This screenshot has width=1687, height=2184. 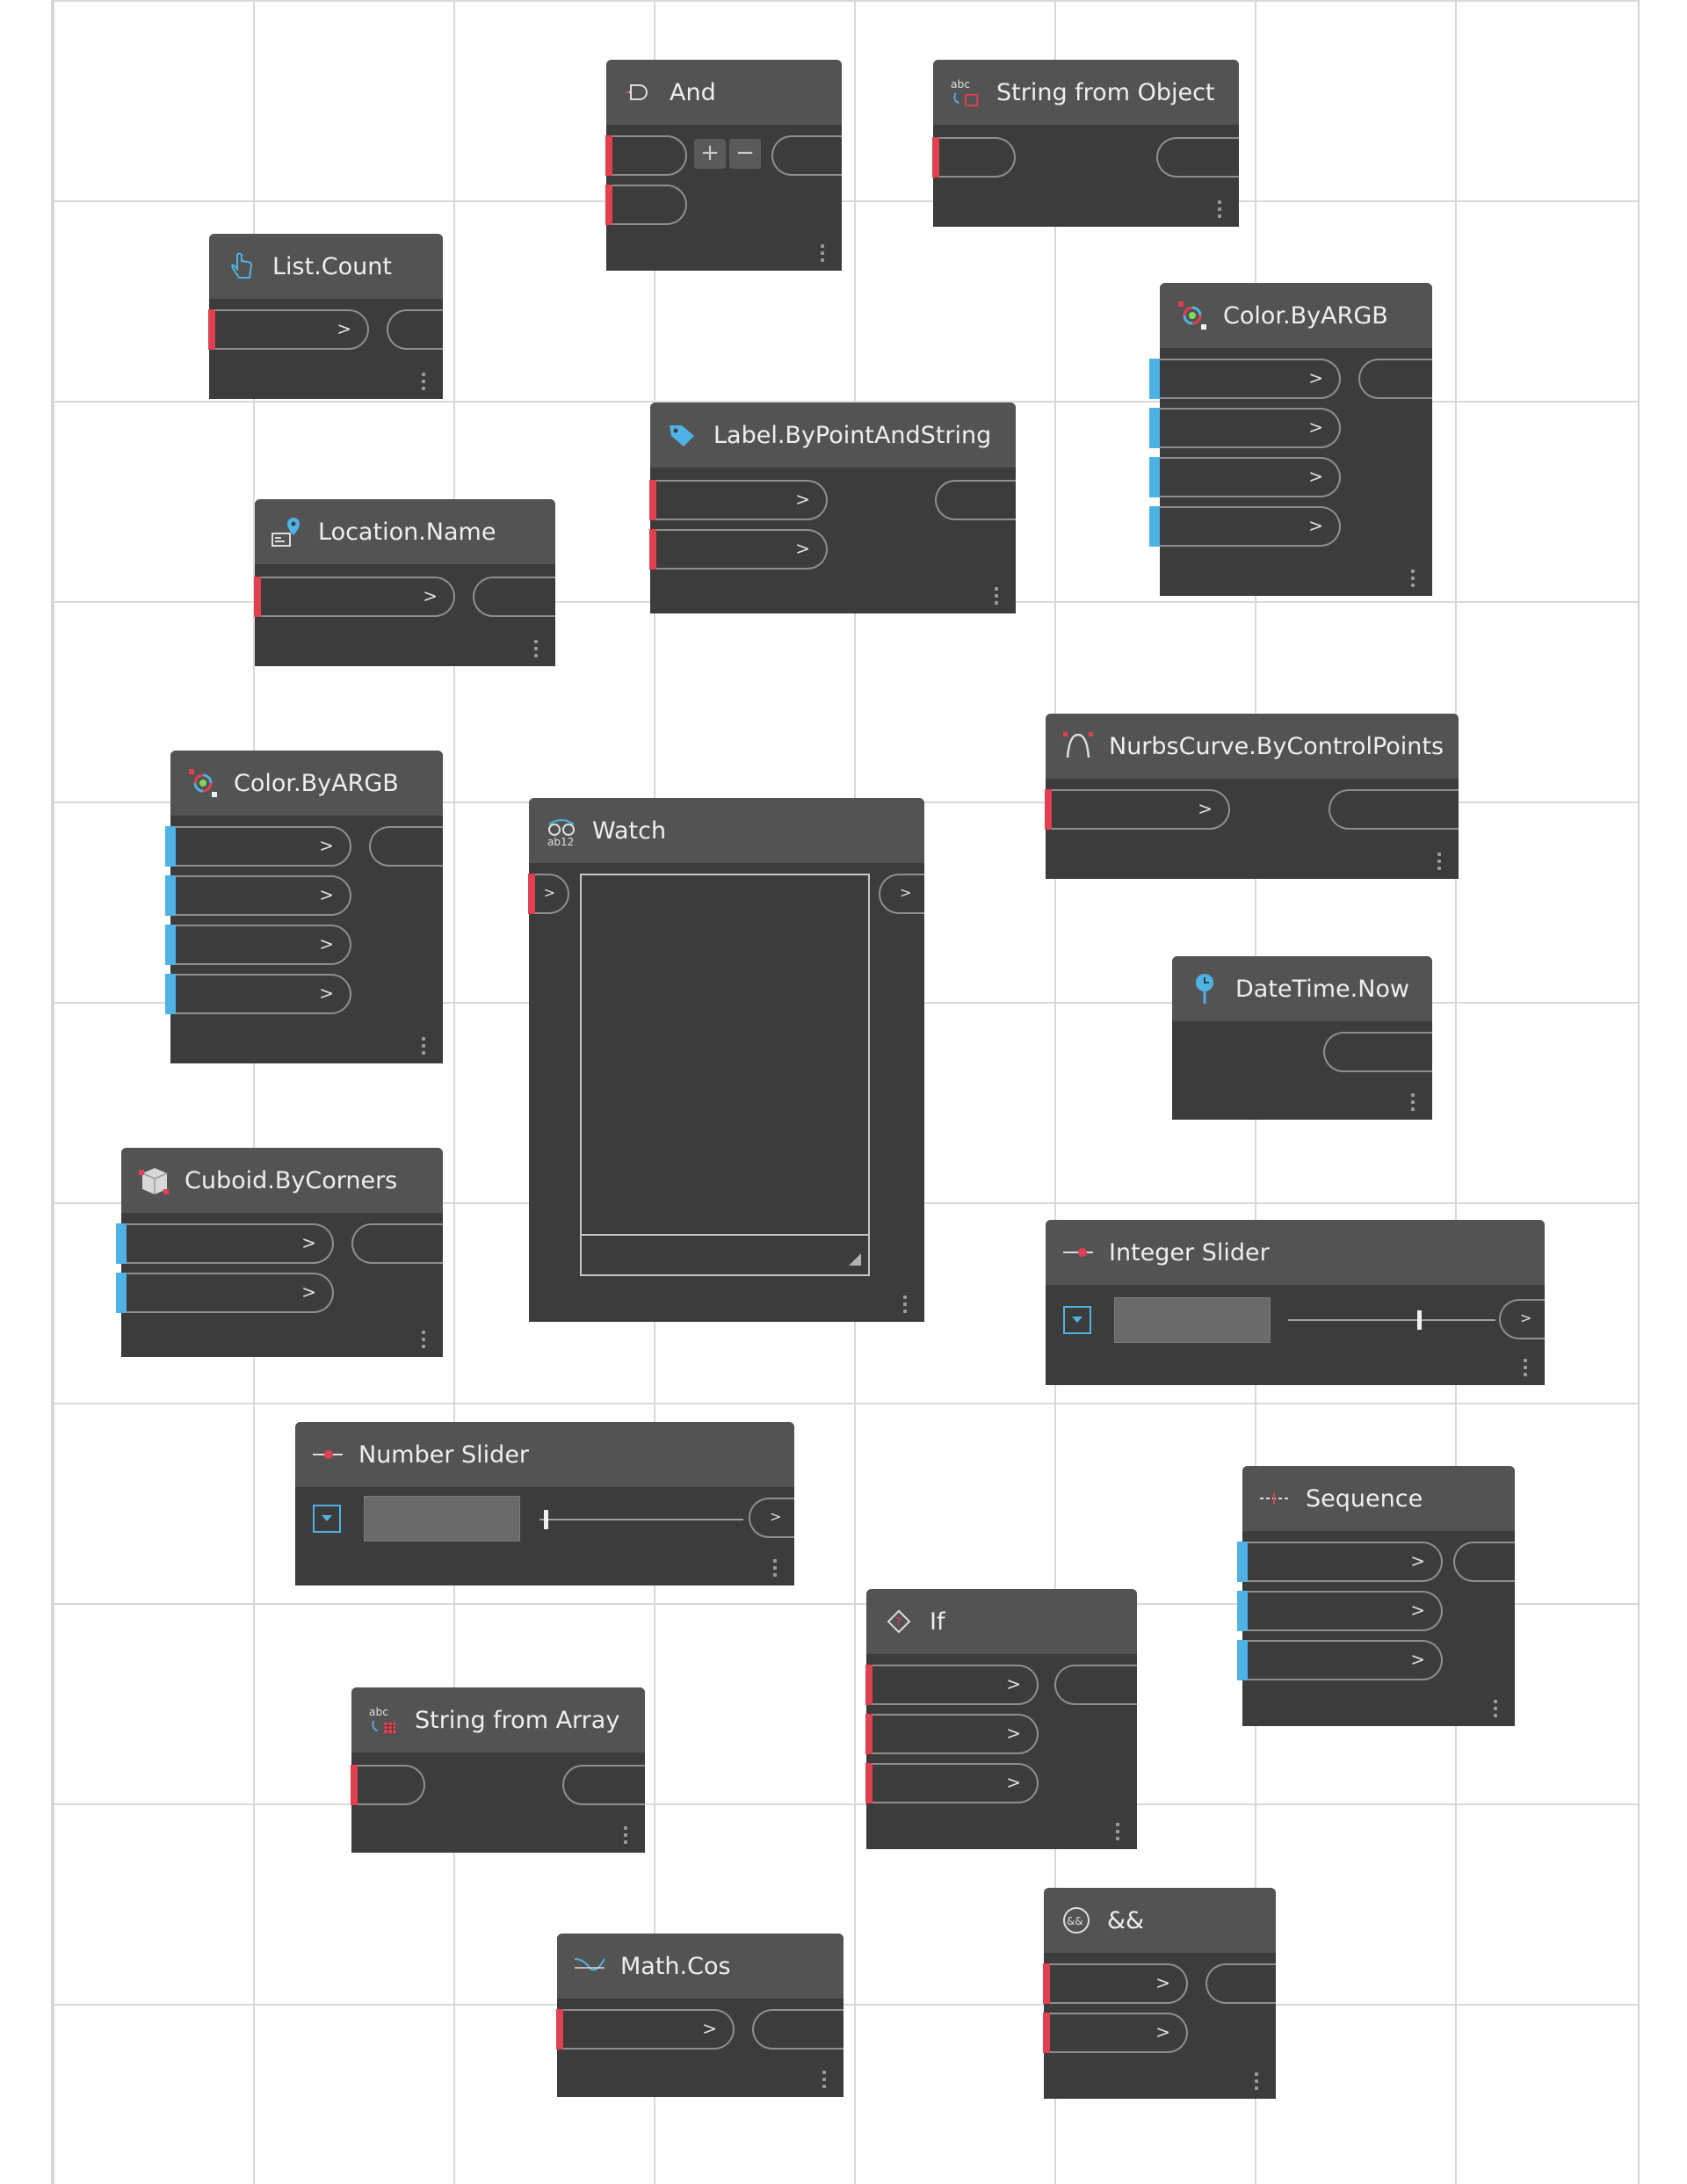 What do you see at coordinates (1085, 143) in the screenshot?
I see `string-from-object-node: abc String from Object` at bounding box center [1085, 143].